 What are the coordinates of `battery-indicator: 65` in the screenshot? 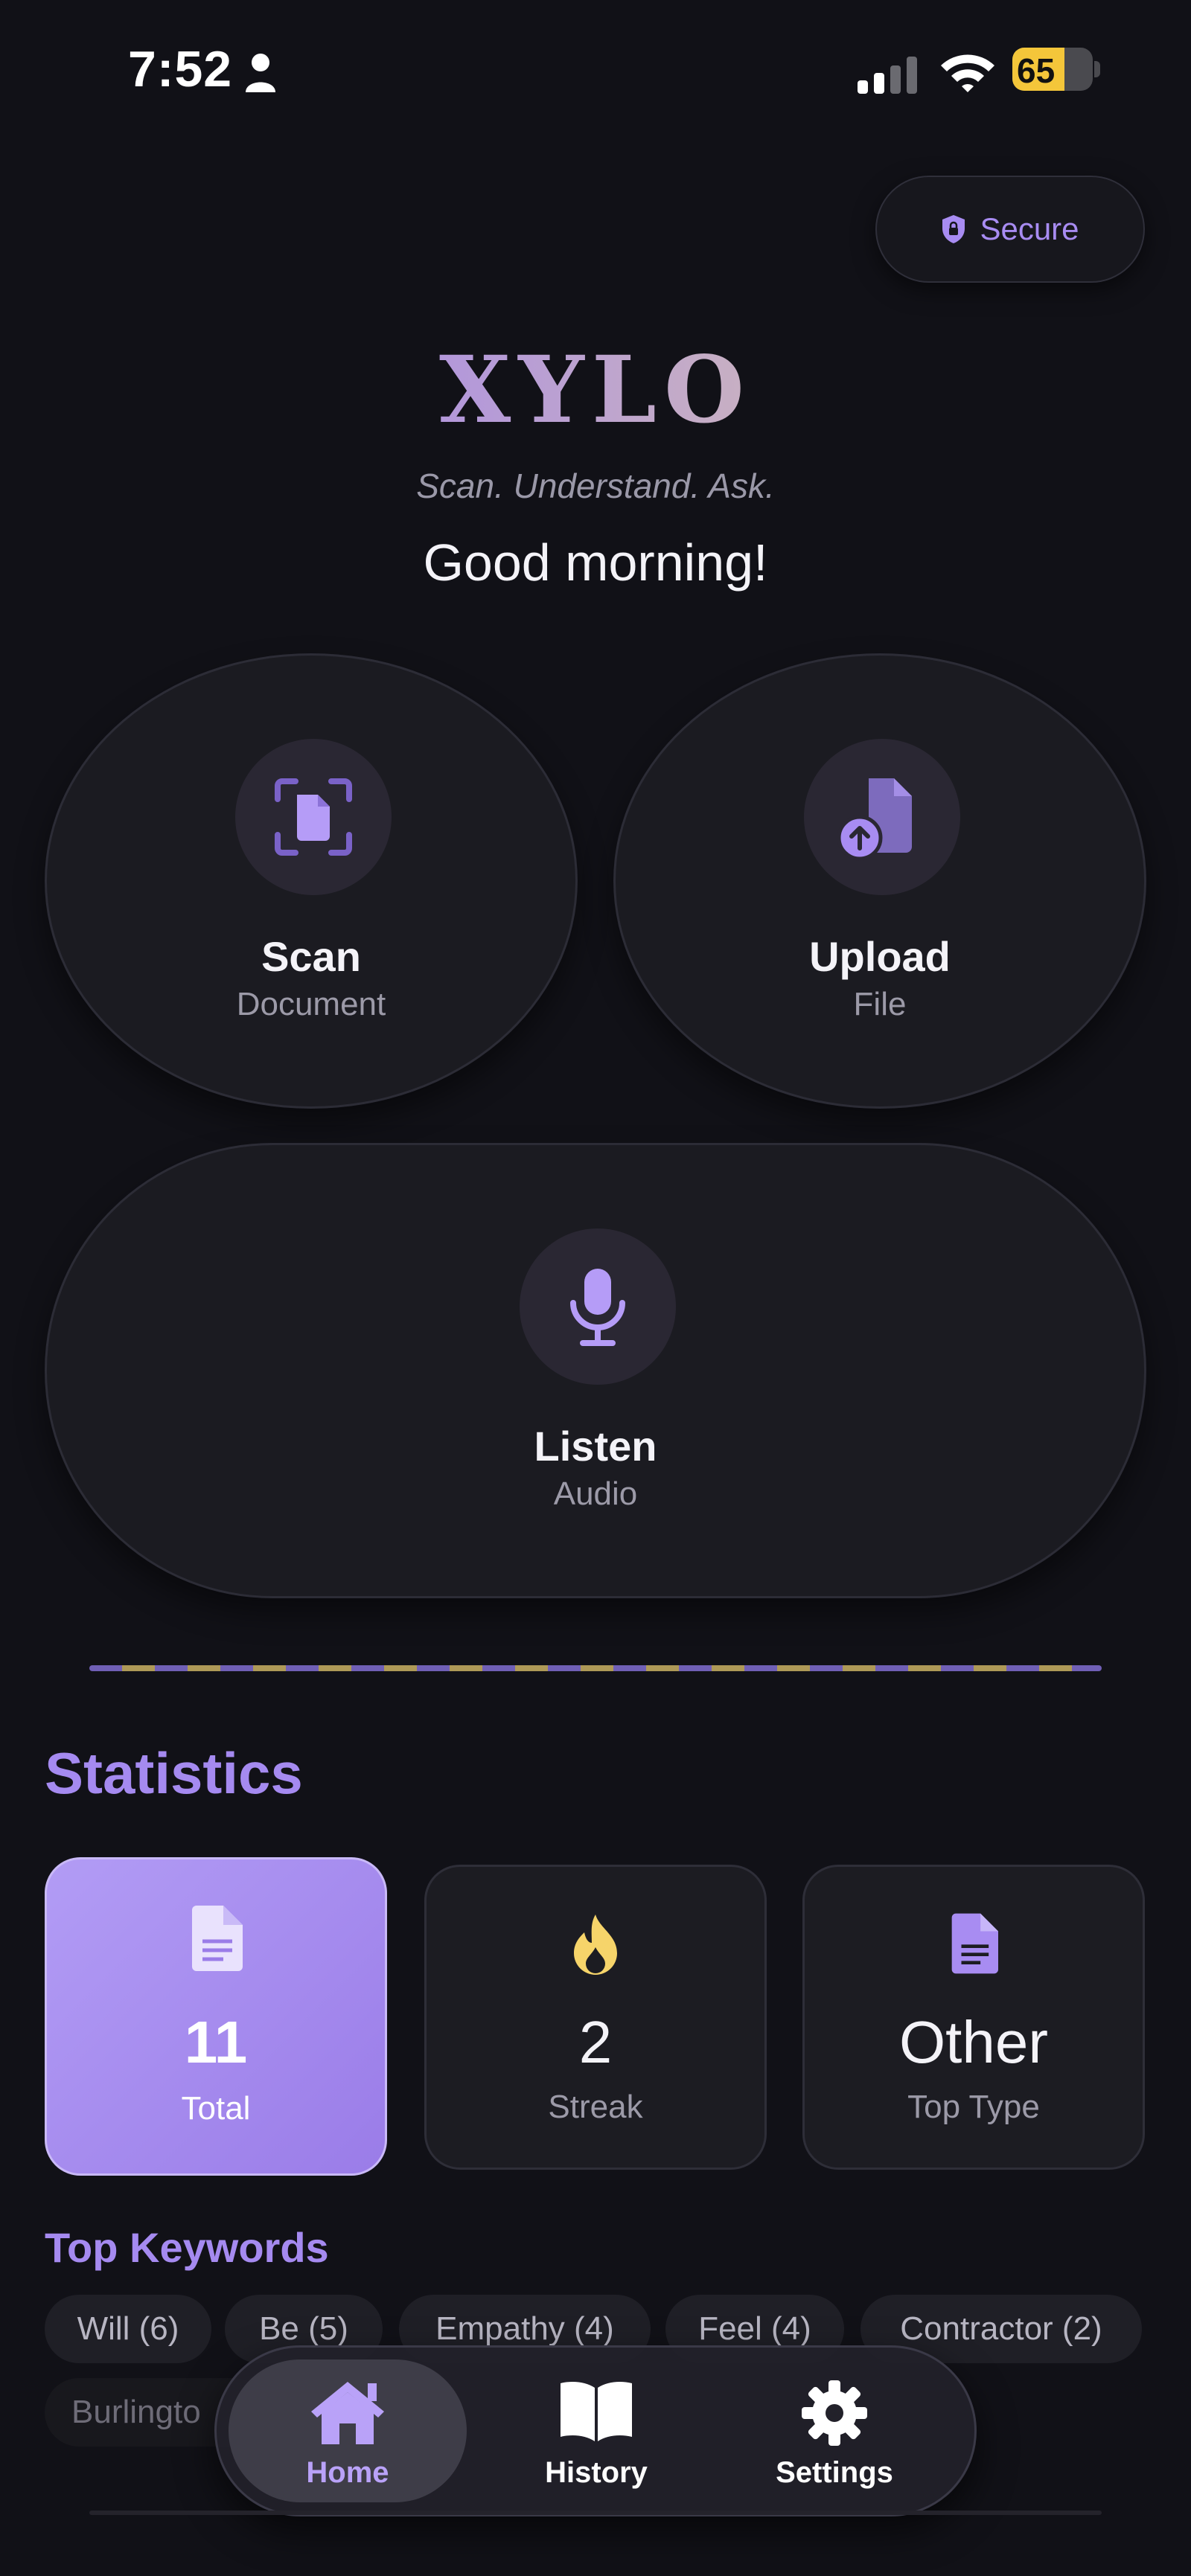 It's located at (1057, 70).